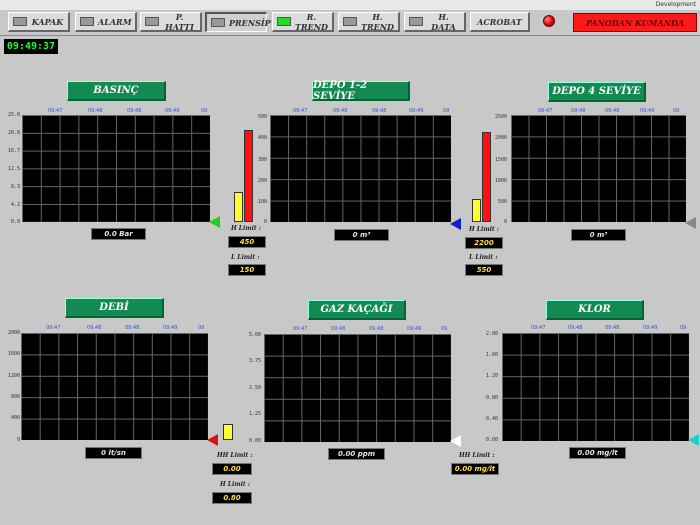  I want to click on klor-marker-icon, so click(693, 440).